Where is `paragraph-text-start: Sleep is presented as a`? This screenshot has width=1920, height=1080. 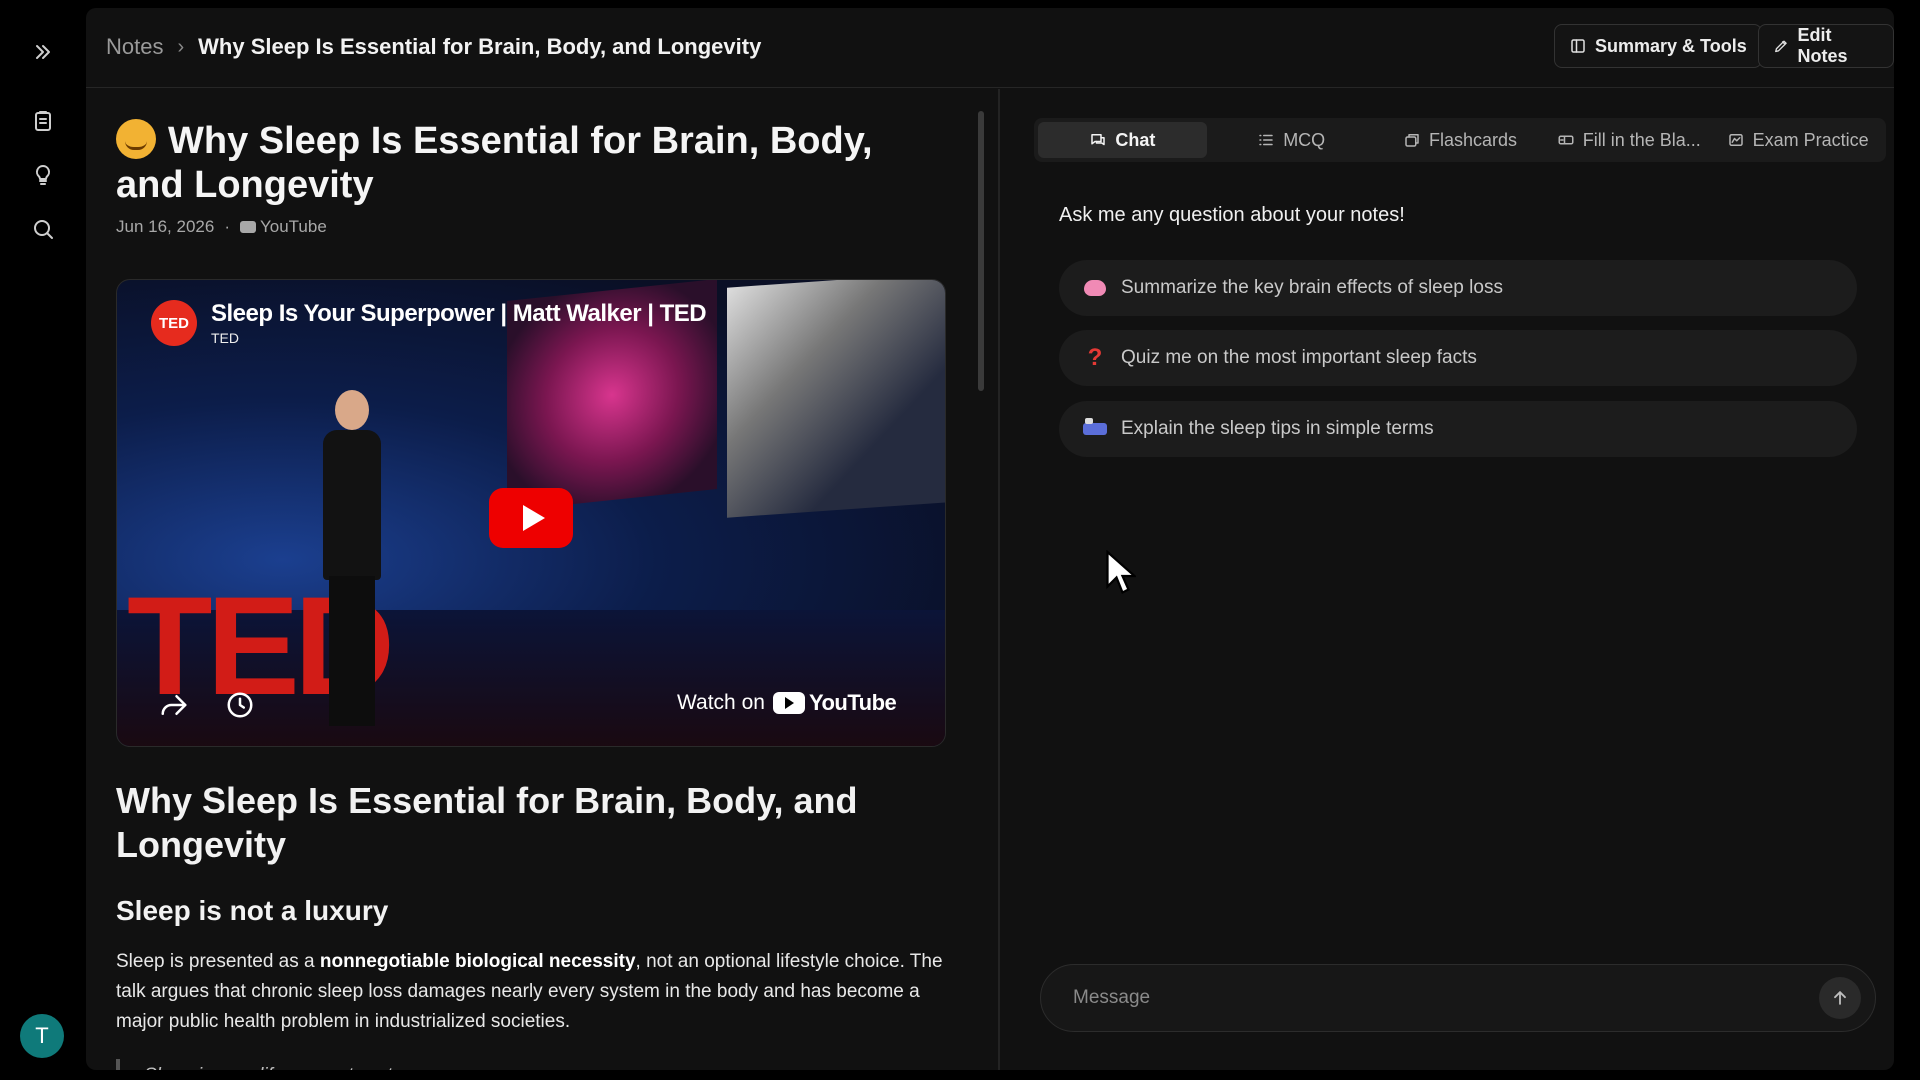 paragraph-text-start: Sleep is presented as a is located at coordinates (218, 961).